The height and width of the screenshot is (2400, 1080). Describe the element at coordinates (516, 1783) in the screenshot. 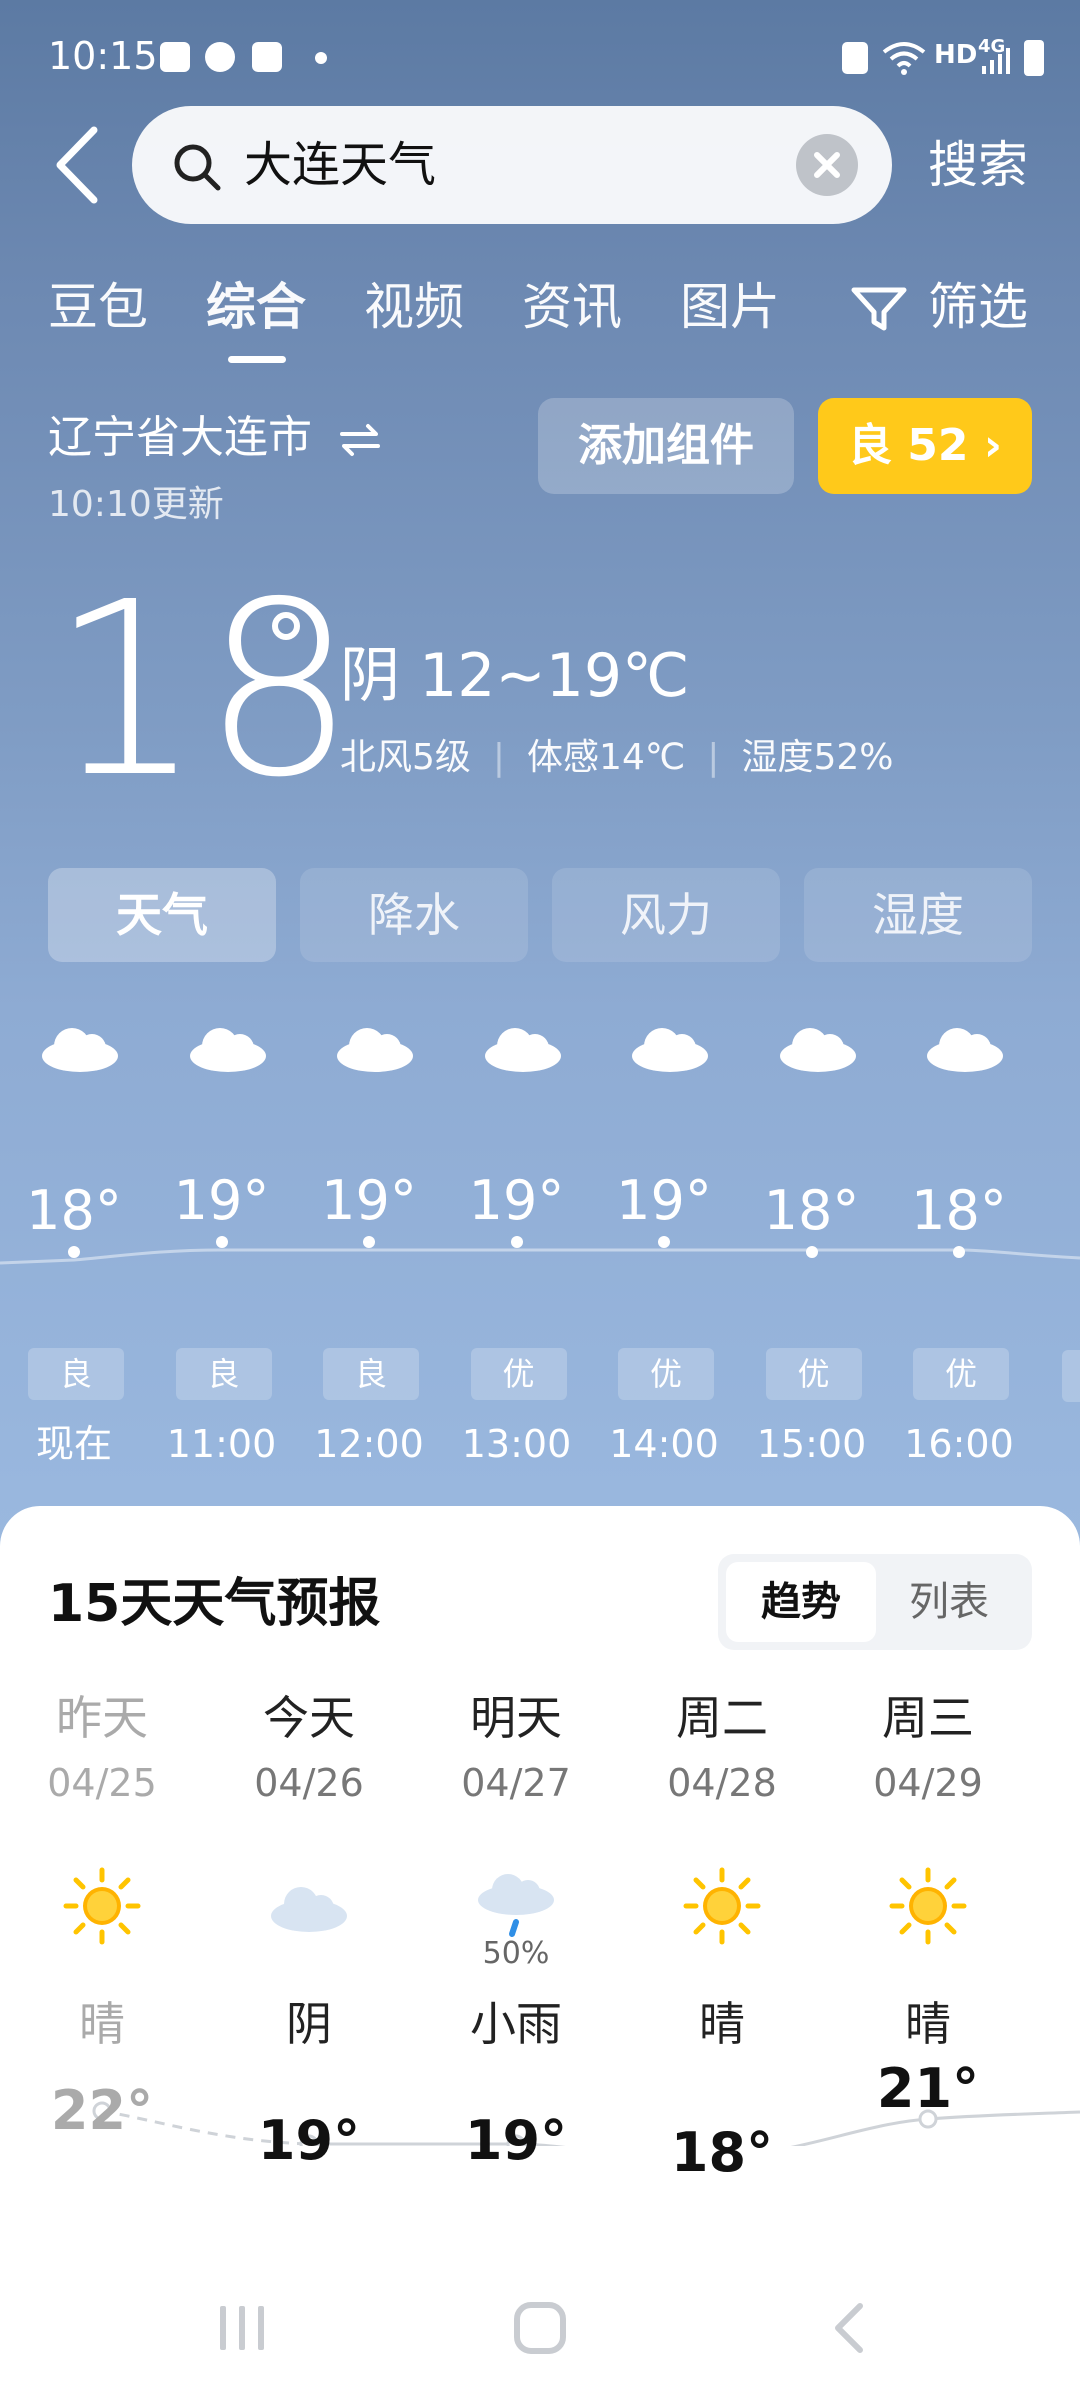

I see `day-date: 04/27` at that location.